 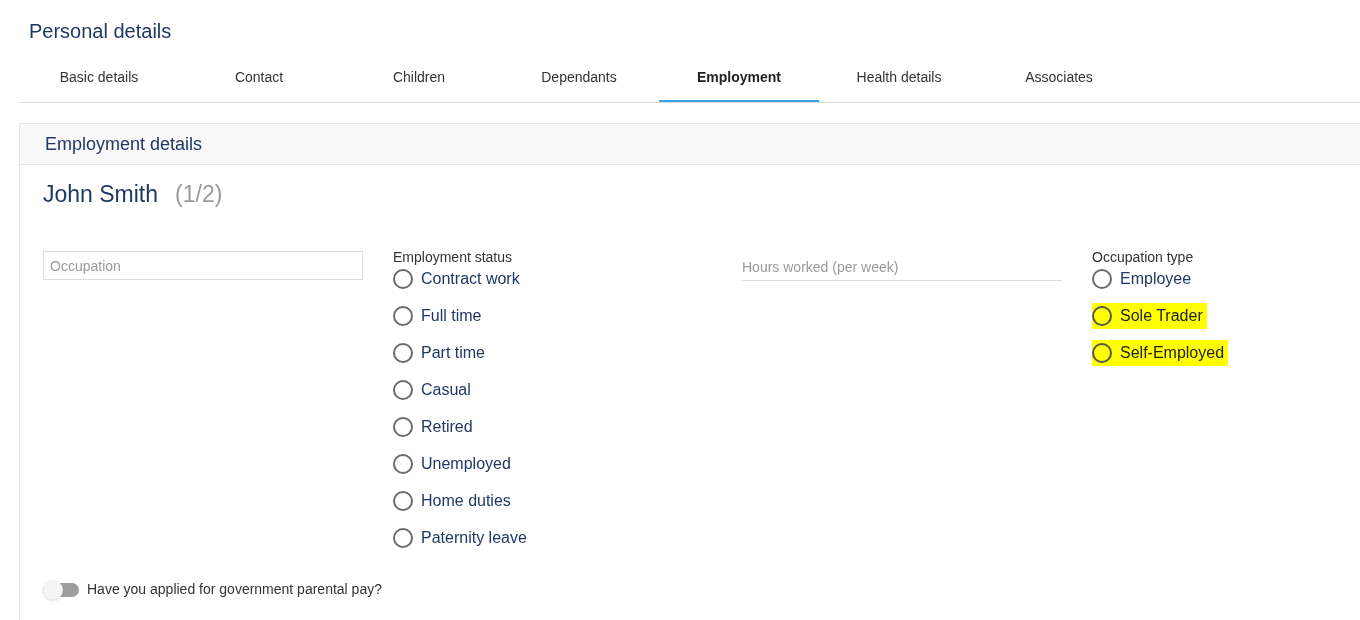 What do you see at coordinates (439, 316) in the screenshot?
I see `radio-option: Full time` at bounding box center [439, 316].